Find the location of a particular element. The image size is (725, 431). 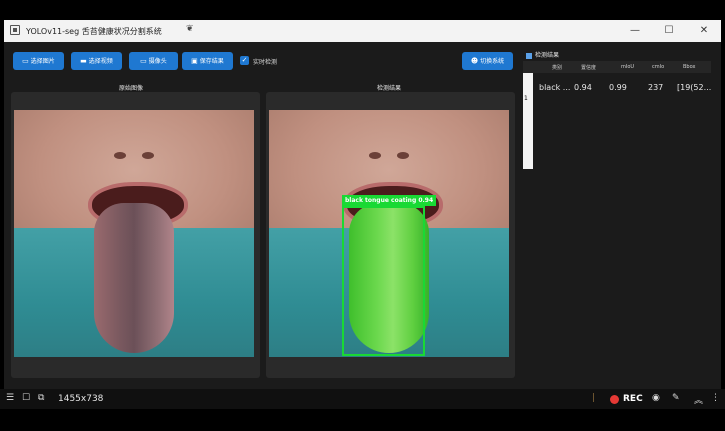

crop-icon: ⧉ is located at coordinates (41, 398).